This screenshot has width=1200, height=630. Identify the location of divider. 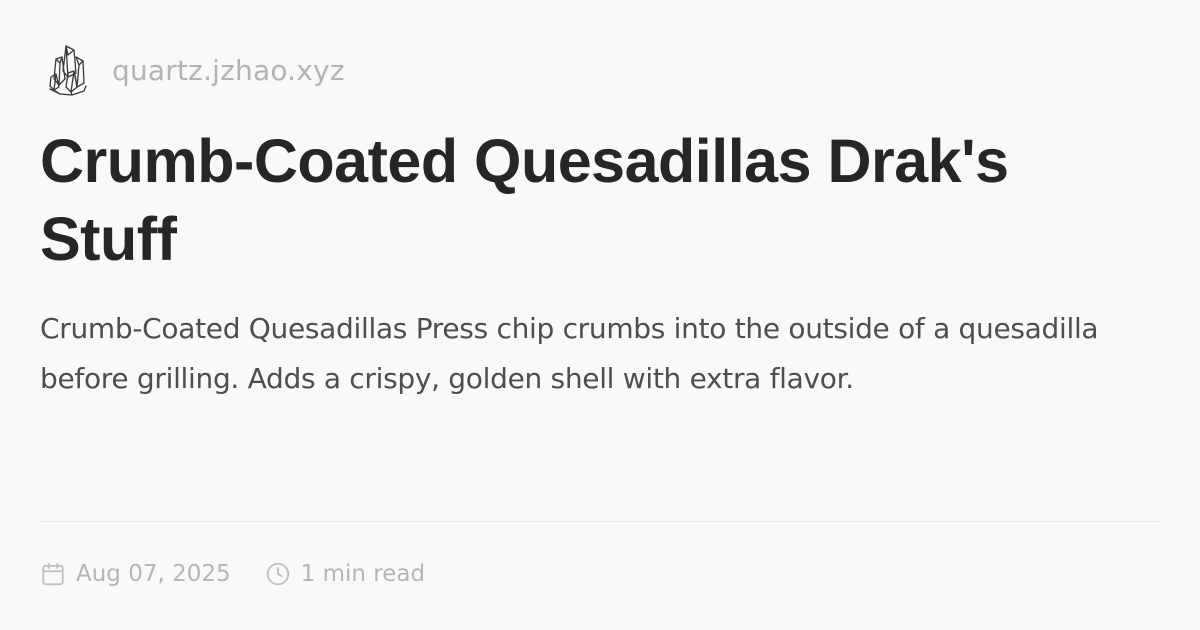
(600, 521).